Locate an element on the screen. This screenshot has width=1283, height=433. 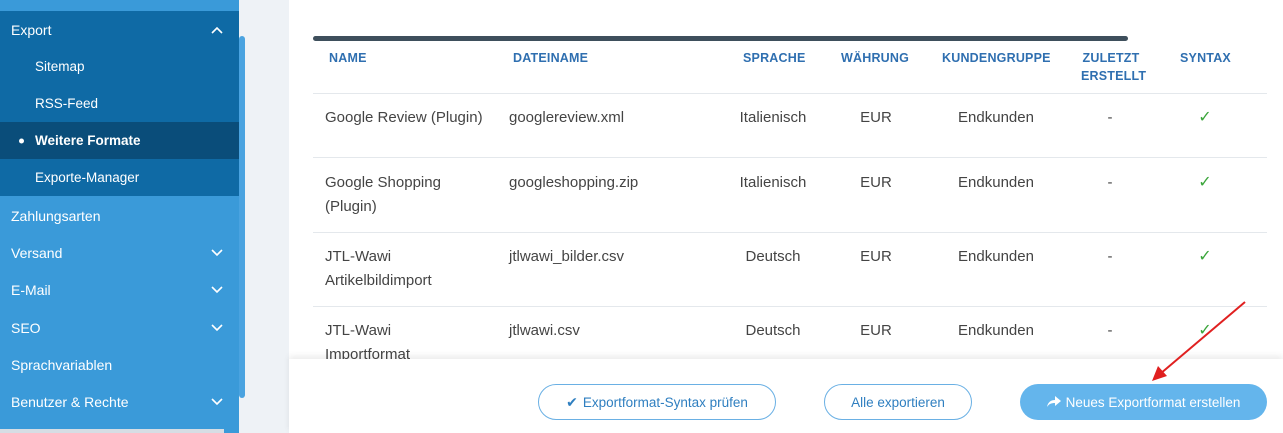
chevron-up-icon is located at coordinates (217, 30).